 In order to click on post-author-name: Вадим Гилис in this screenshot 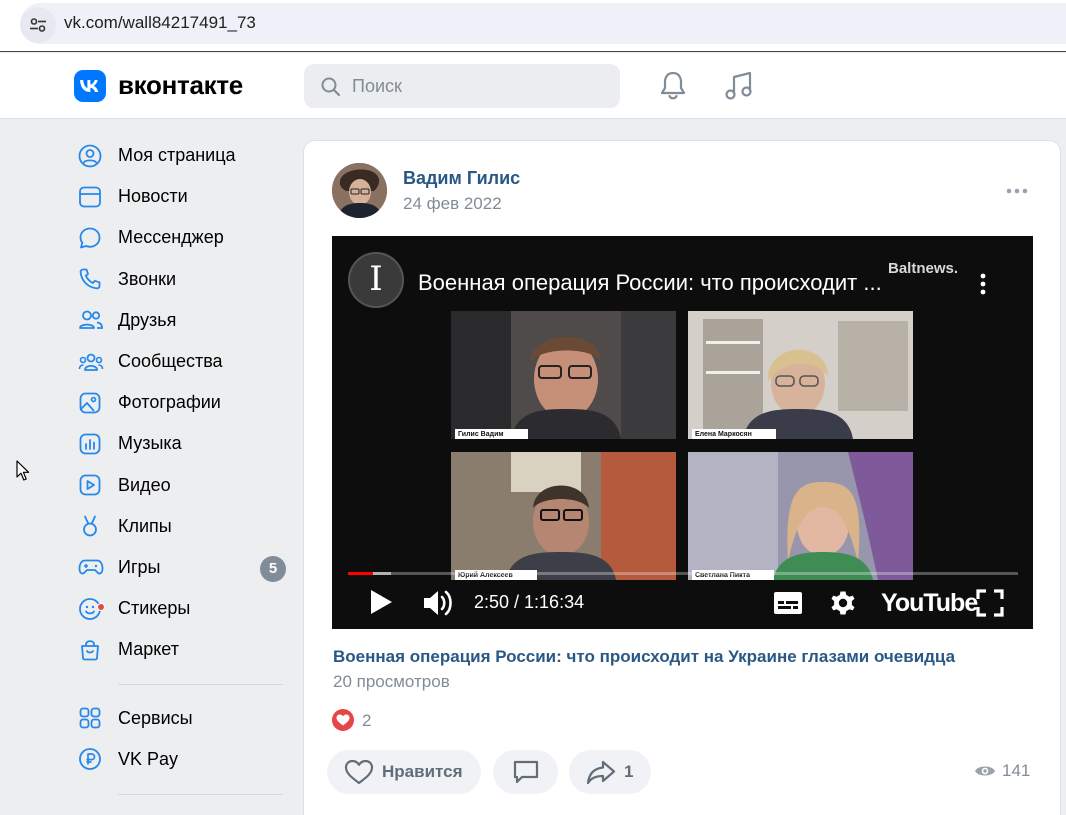, I will do `click(461, 178)`.